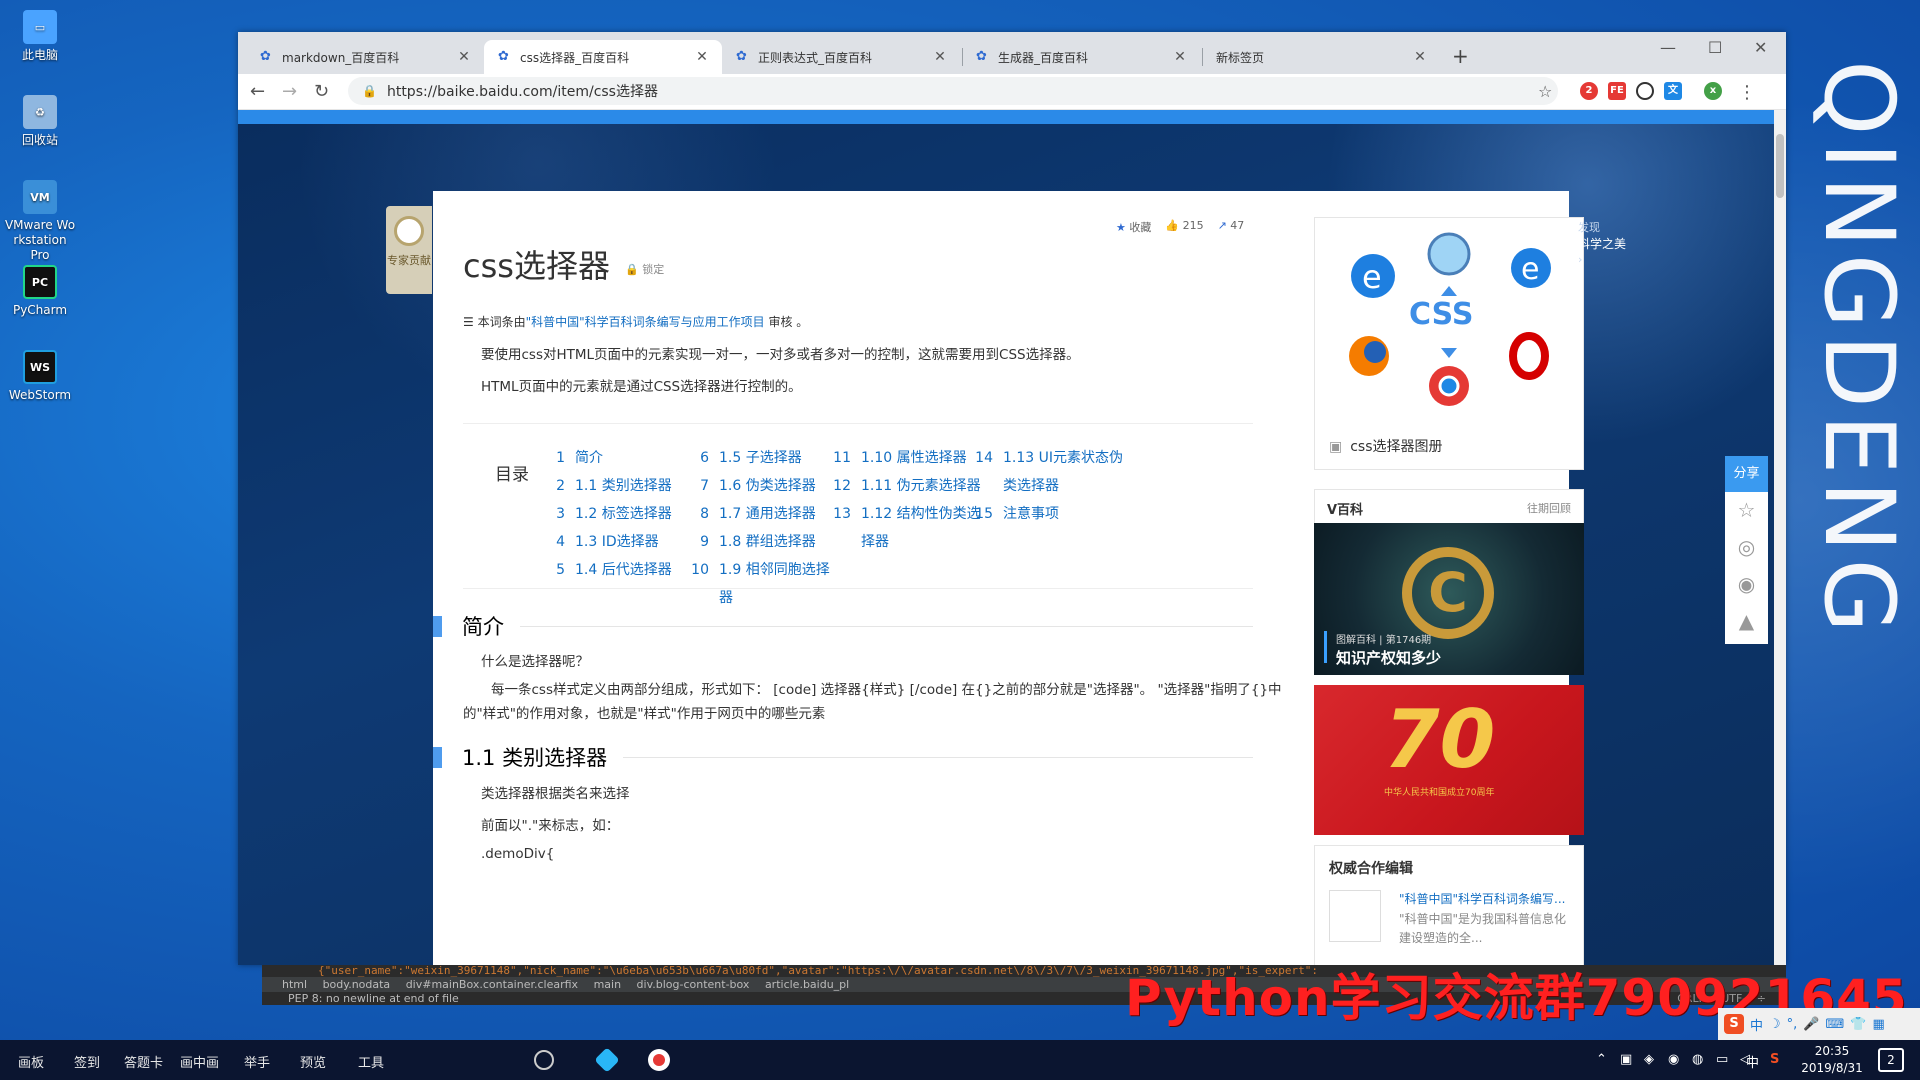 The width and height of the screenshot is (1920, 1080). What do you see at coordinates (143, 1061) in the screenshot?
I see `taskbar-item-answer-card: 答题卡` at bounding box center [143, 1061].